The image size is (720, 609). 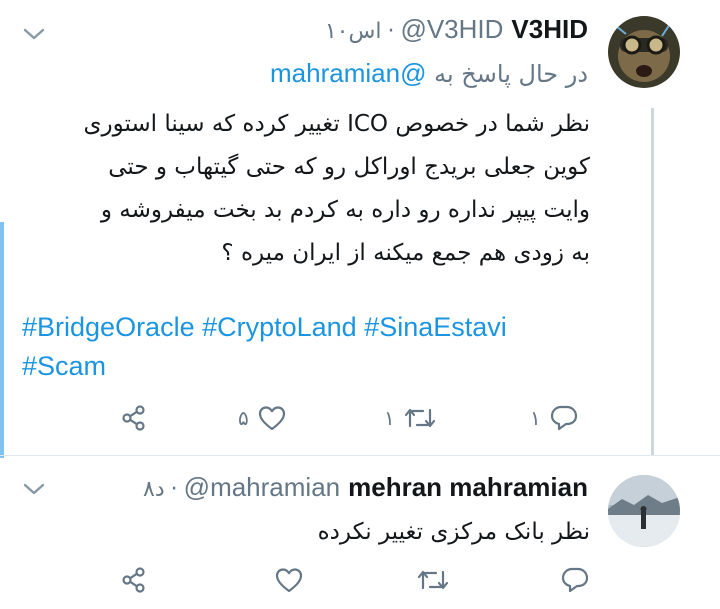 I want to click on tweet-header: ۸د · @mahramian mehran mahramian, so click(x=365, y=487).